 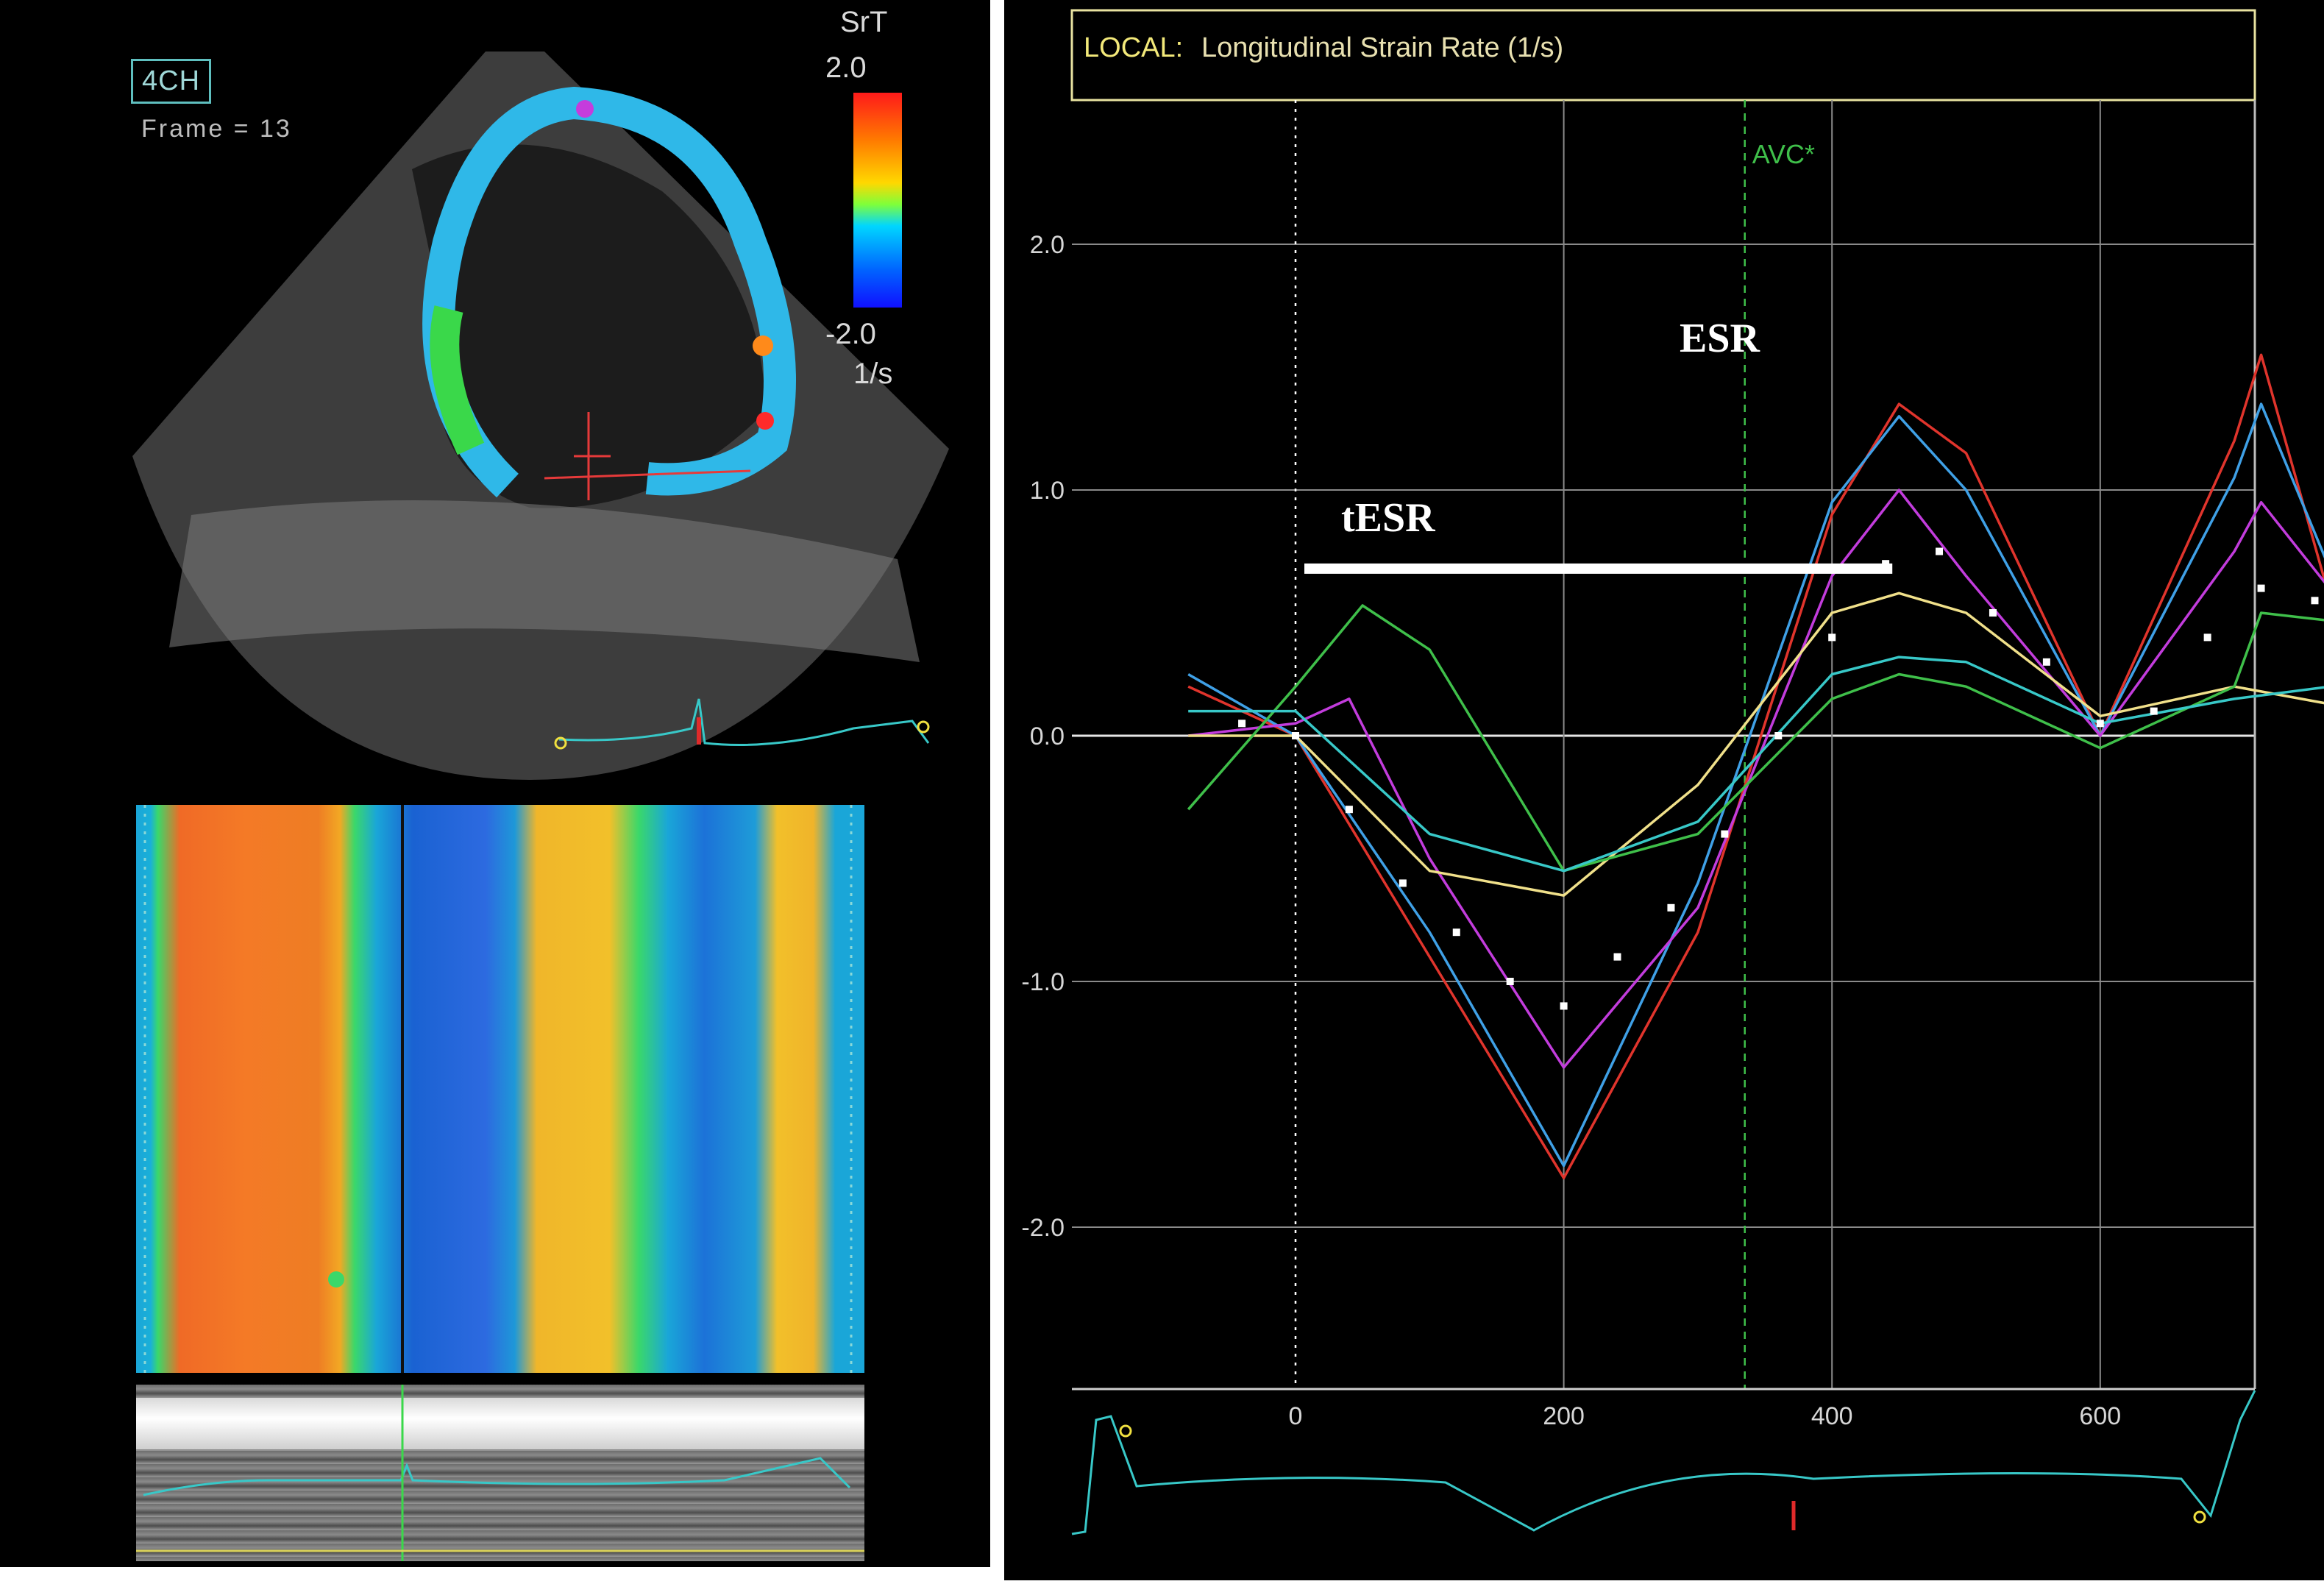 I want to click on ecg-end-marker, so click(x=923, y=727).